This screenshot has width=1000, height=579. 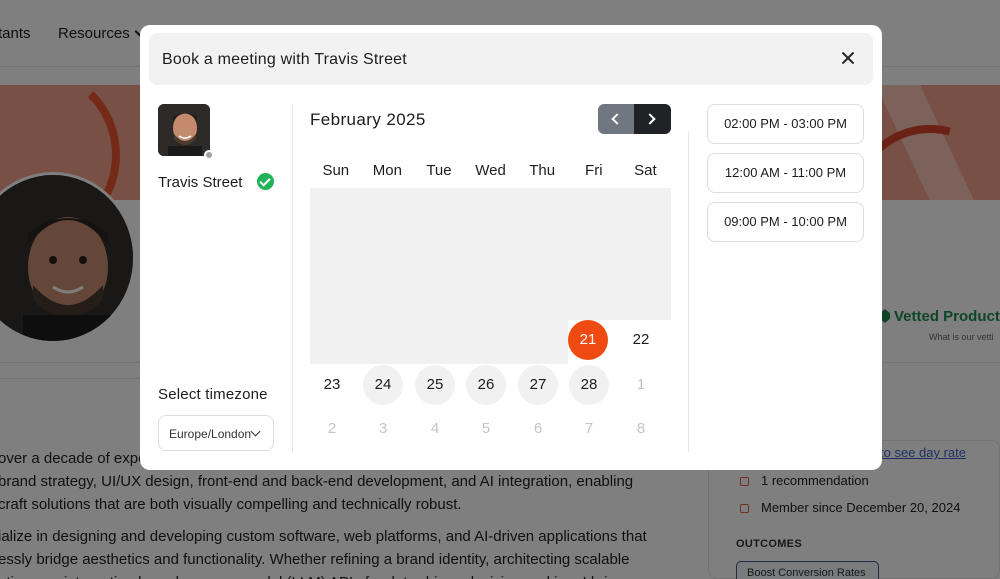 What do you see at coordinates (848, 58) in the screenshot?
I see `close-icon` at bounding box center [848, 58].